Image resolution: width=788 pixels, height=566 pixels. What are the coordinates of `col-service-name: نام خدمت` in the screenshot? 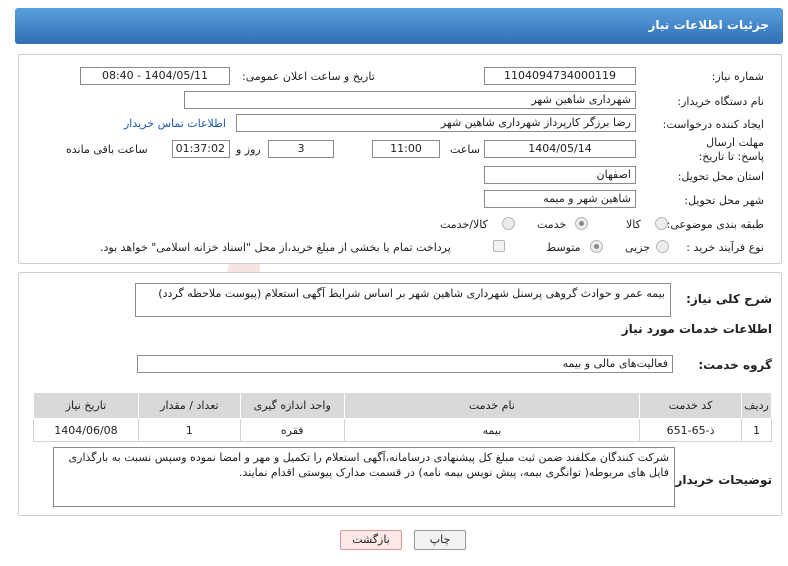 It's located at (492, 405).